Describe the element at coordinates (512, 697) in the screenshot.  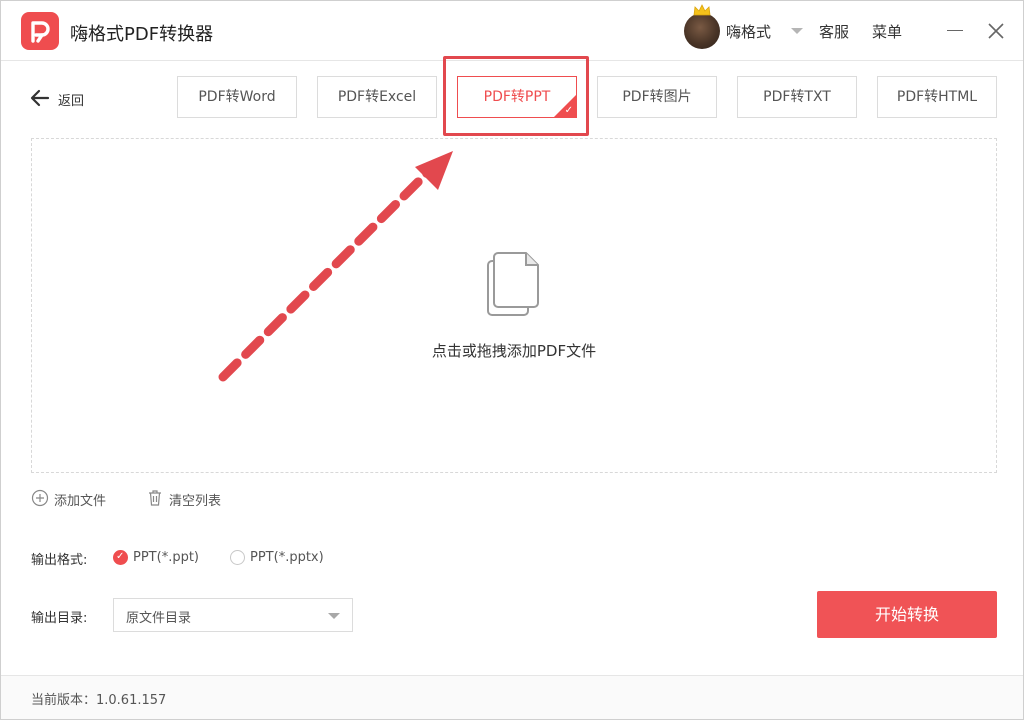
I see `status-bar: 当前版本：1.0.61.157` at that location.